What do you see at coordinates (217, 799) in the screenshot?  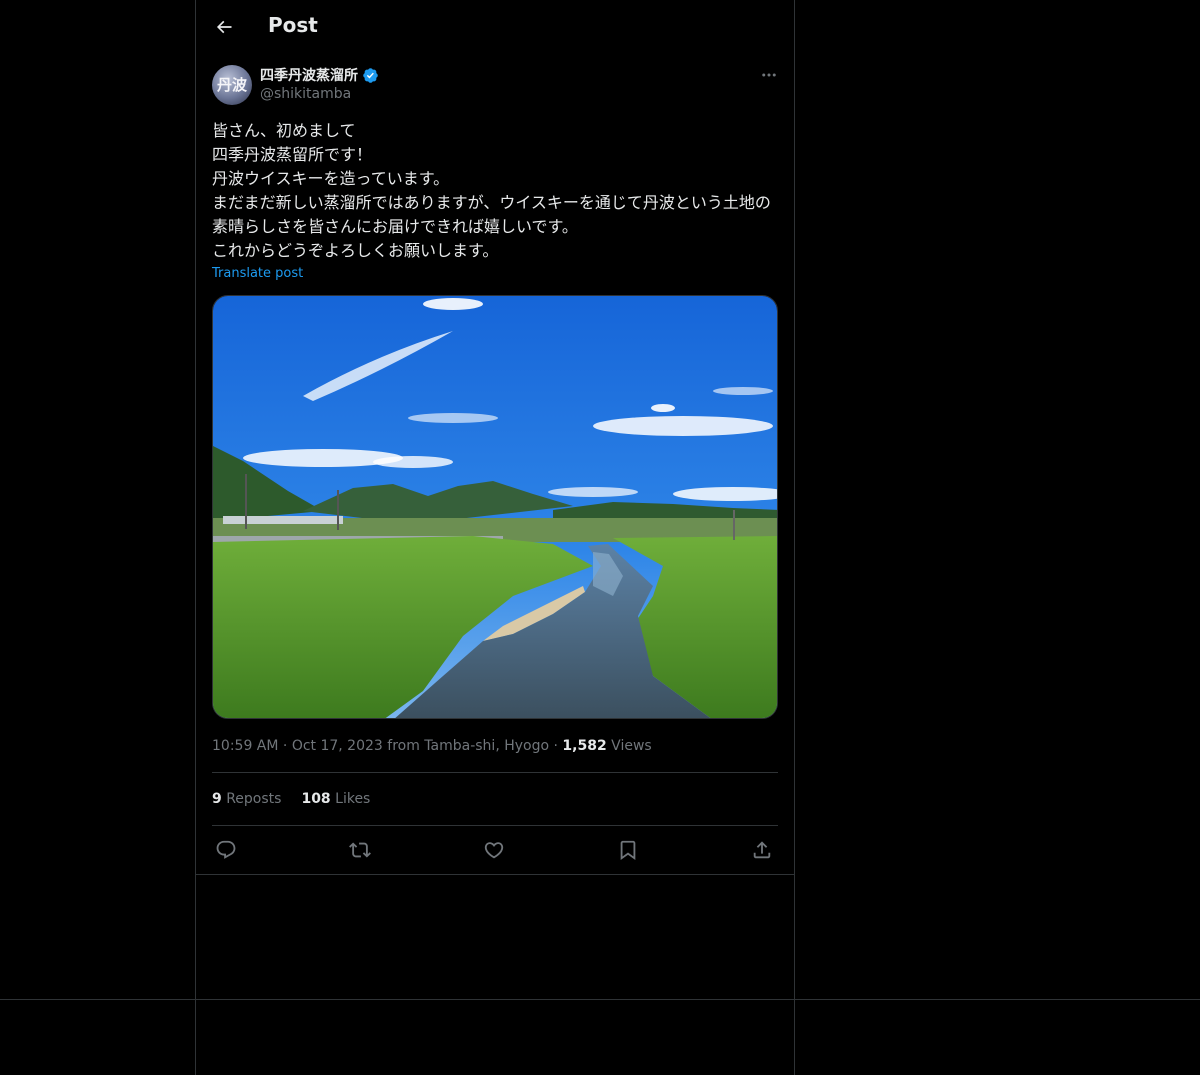 I see `reposts-count: 9` at bounding box center [217, 799].